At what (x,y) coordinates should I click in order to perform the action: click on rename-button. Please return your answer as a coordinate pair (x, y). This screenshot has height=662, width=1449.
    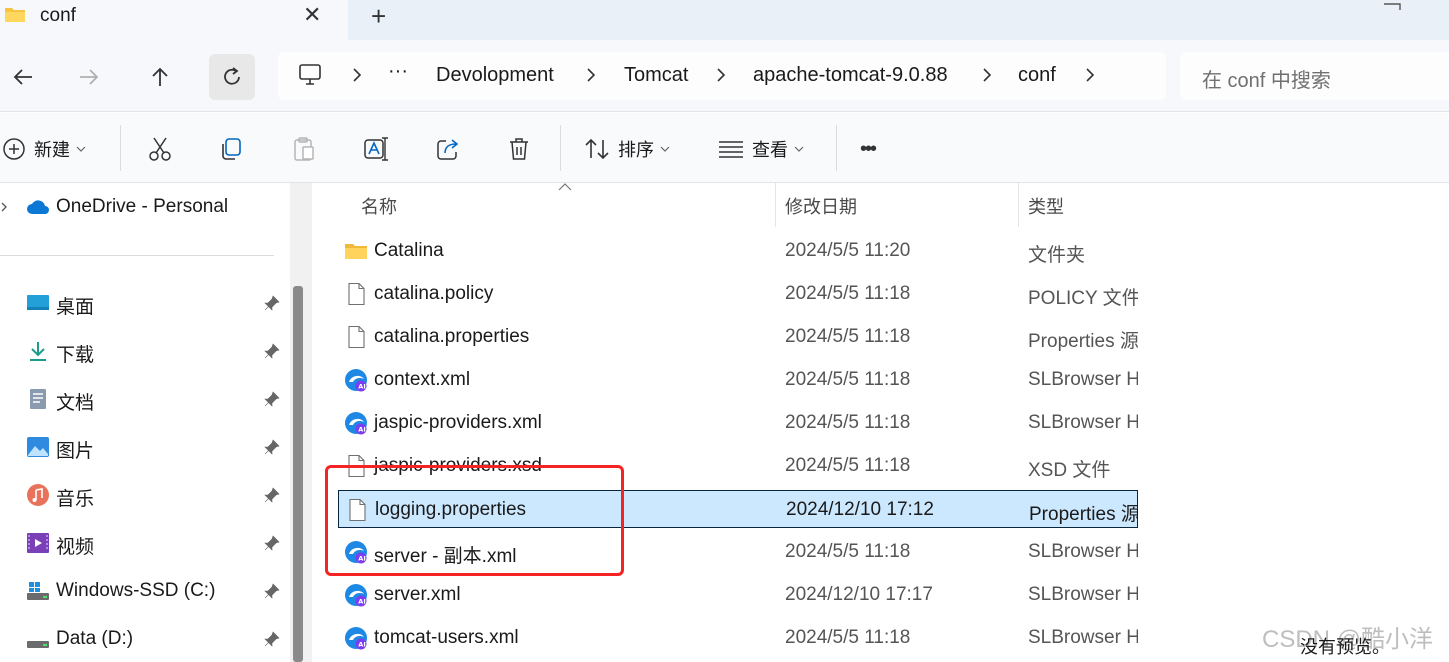
    Looking at the image, I should click on (376, 149).